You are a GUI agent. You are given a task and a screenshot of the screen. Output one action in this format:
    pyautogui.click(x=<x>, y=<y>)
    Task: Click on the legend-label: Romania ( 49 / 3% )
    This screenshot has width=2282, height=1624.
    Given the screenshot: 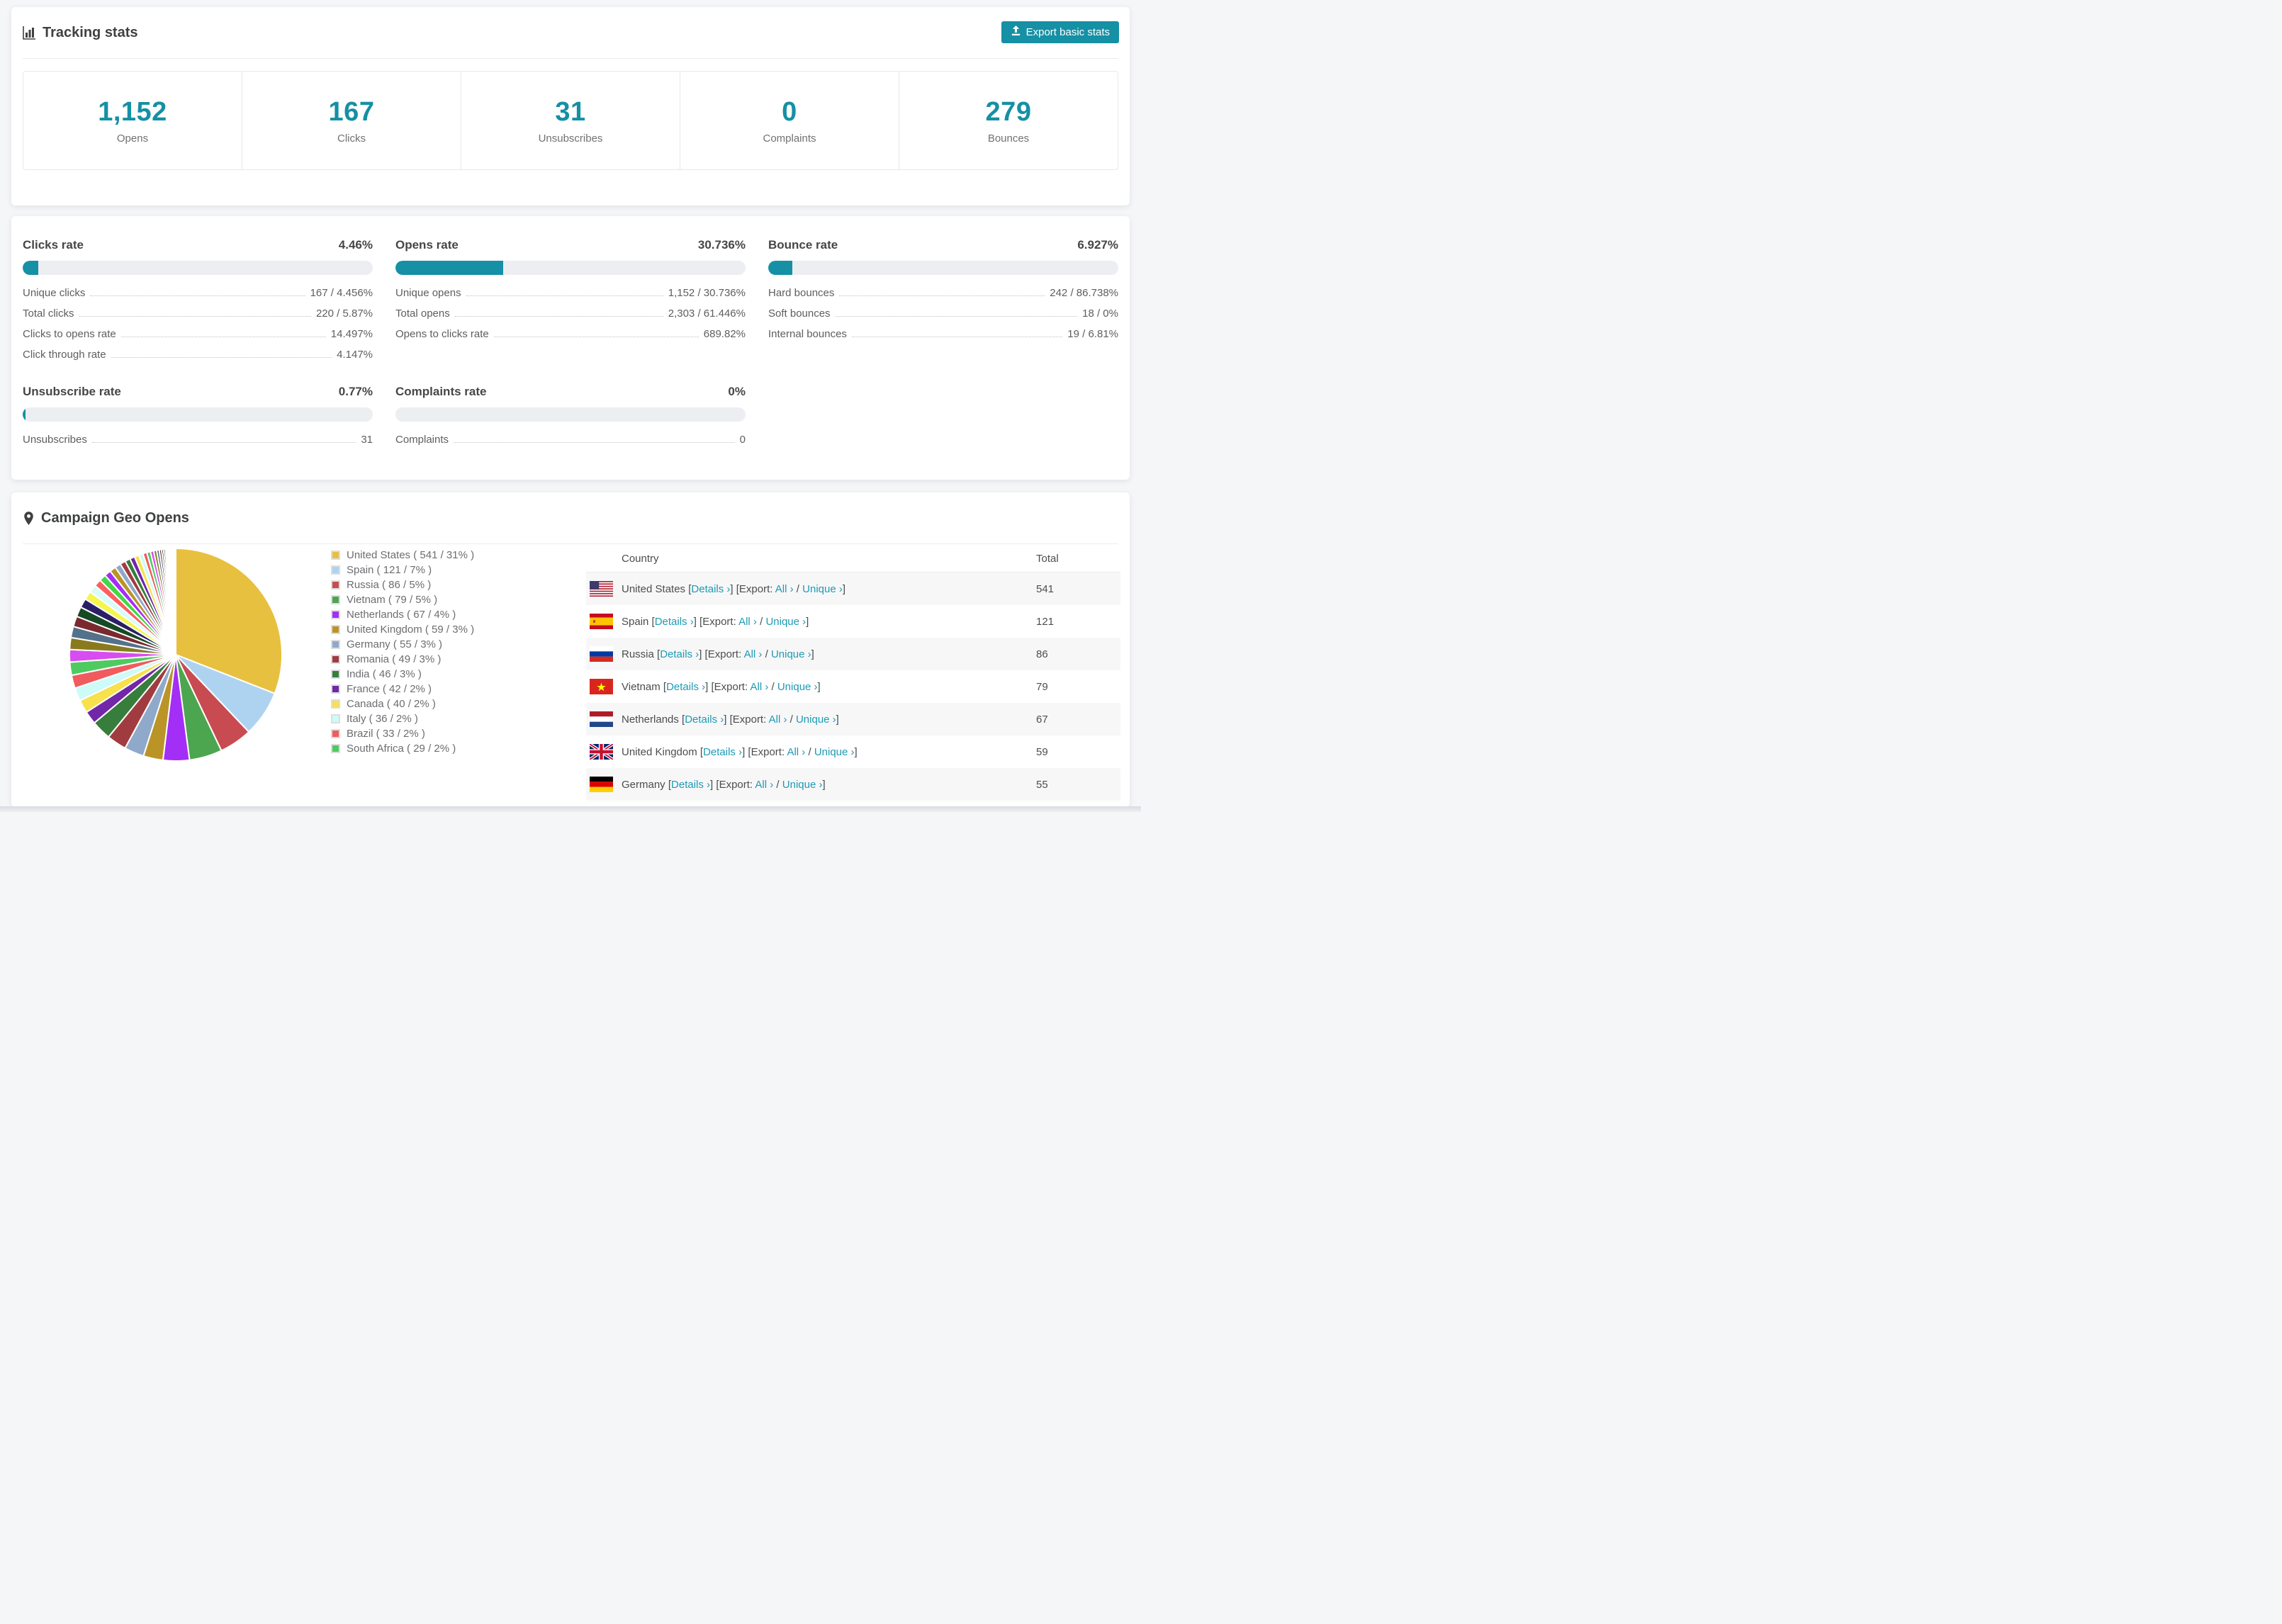 What is the action you would take?
    pyautogui.click(x=395, y=659)
    